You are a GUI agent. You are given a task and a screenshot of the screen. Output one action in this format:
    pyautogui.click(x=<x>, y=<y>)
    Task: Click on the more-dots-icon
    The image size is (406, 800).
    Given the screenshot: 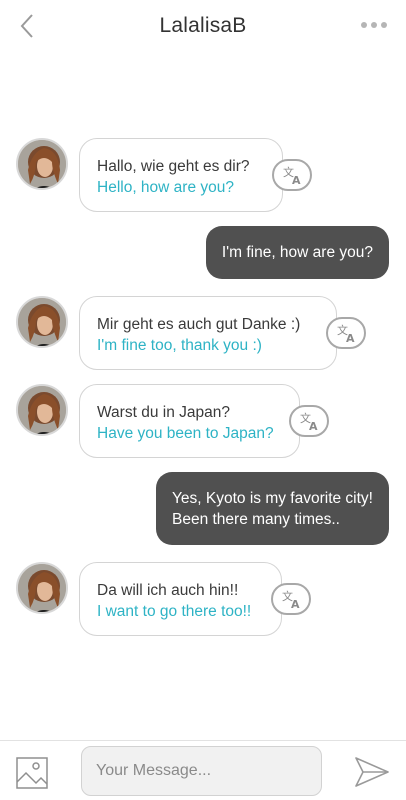 What is the action you would take?
    pyautogui.click(x=374, y=25)
    